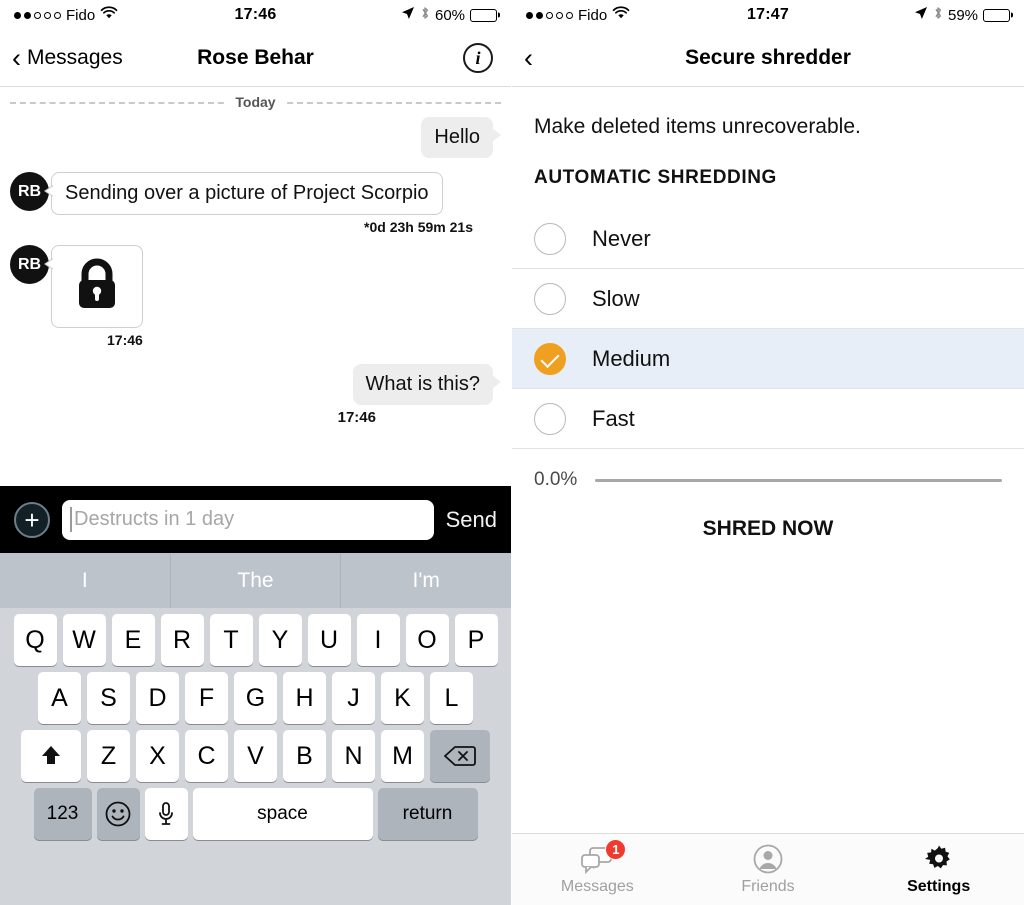  I want to click on tab-friends: Friends, so click(768, 870).